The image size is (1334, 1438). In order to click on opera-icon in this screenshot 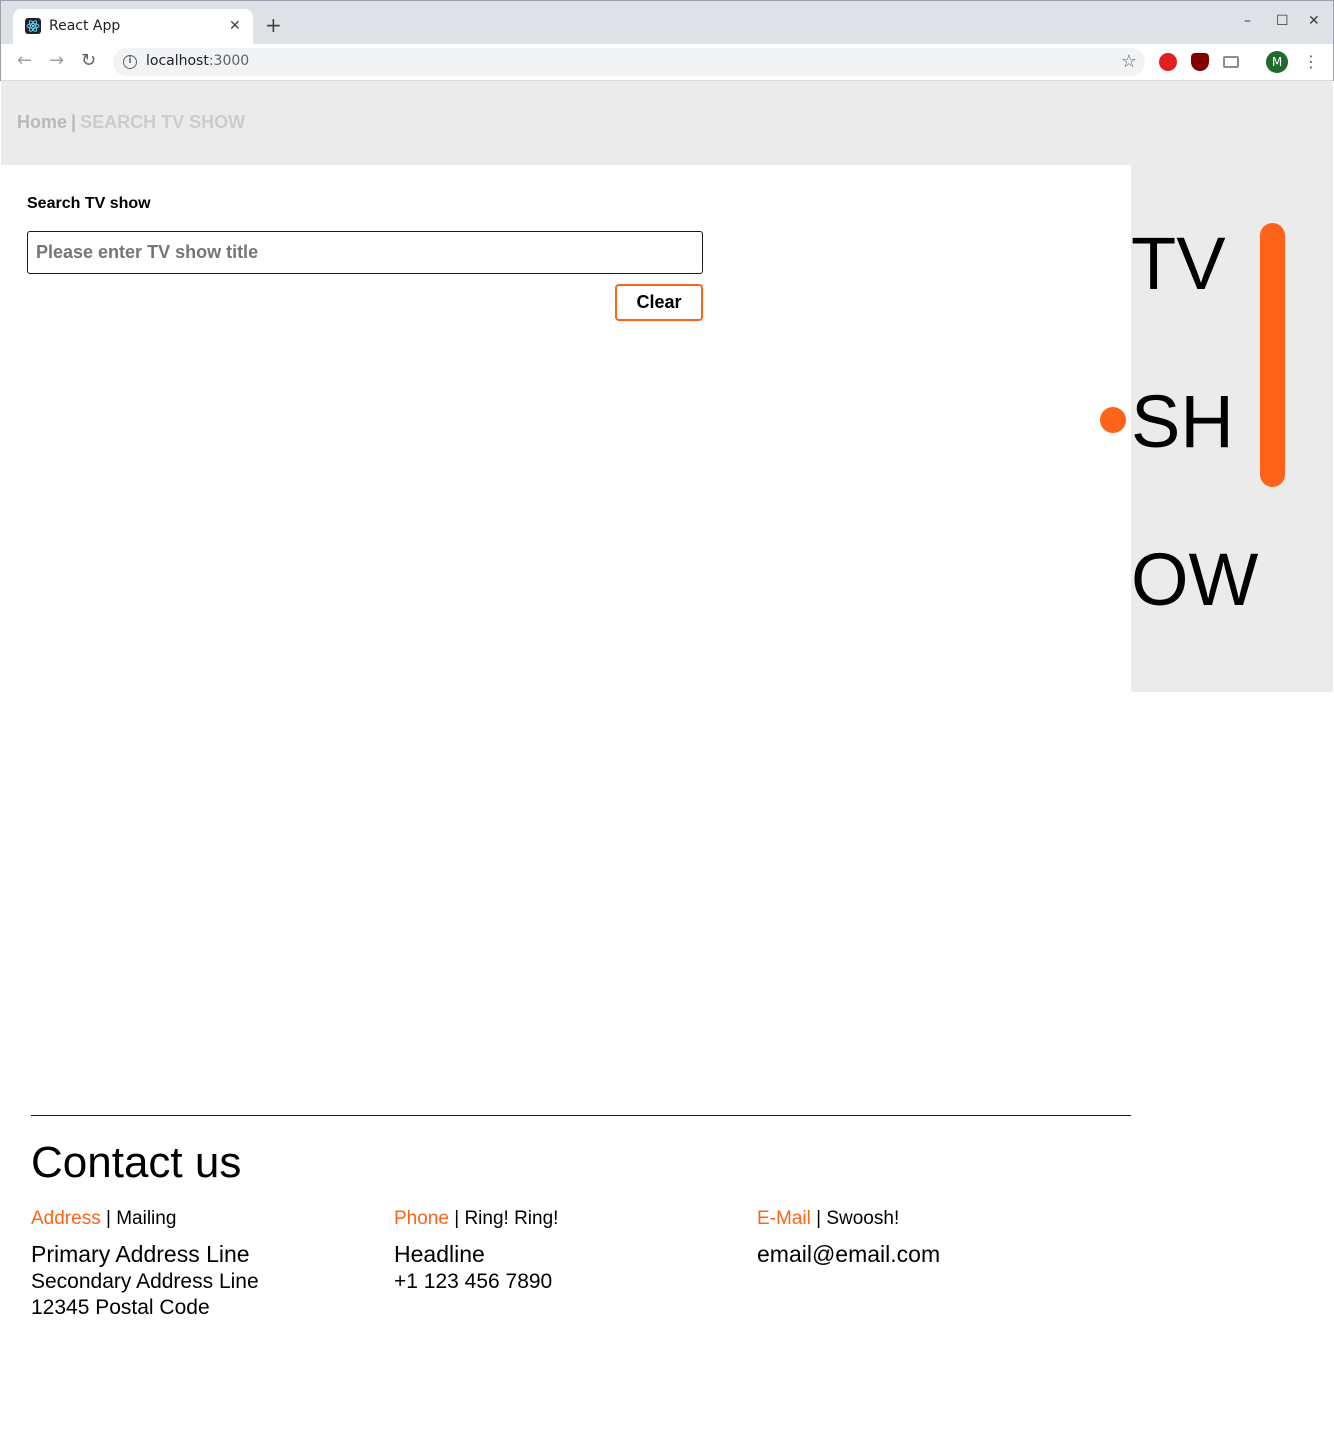, I will do `click(1168, 62)`.